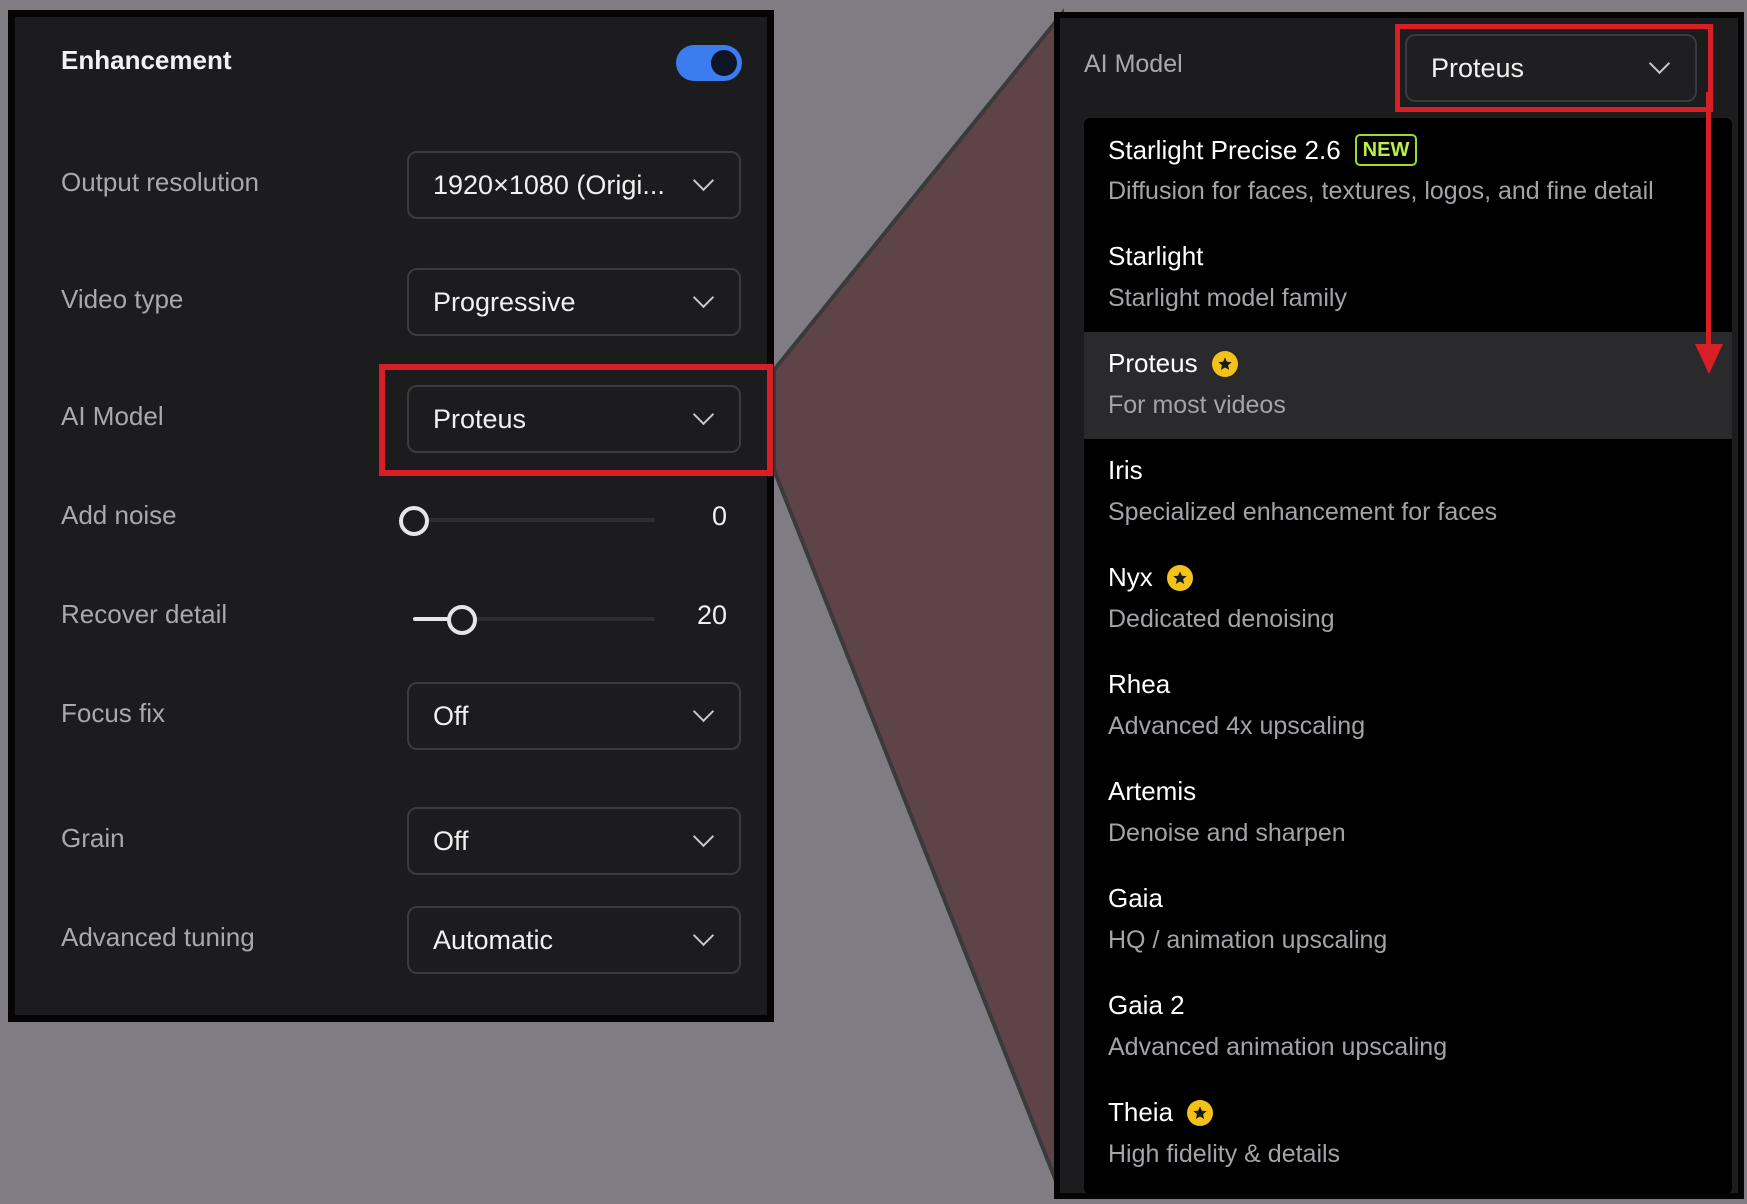 The image size is (1747, 1204). I want to click on grain-label: Grain, so click(93, 838).